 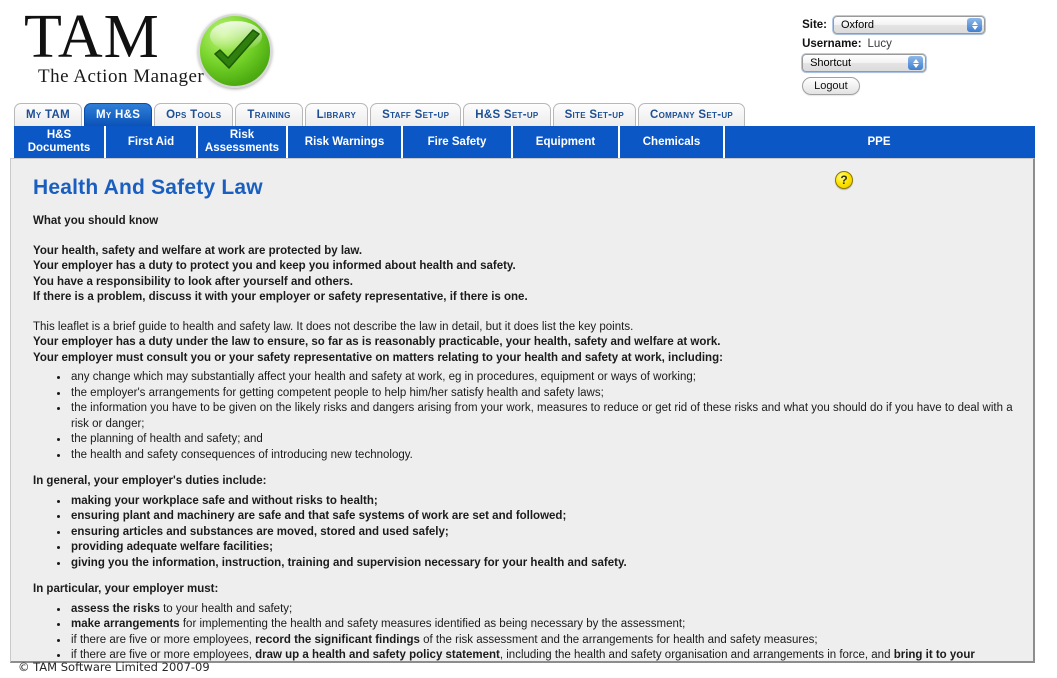 I want to click on list-item-emphasis: make arrangements, so click(x=125, y=624).